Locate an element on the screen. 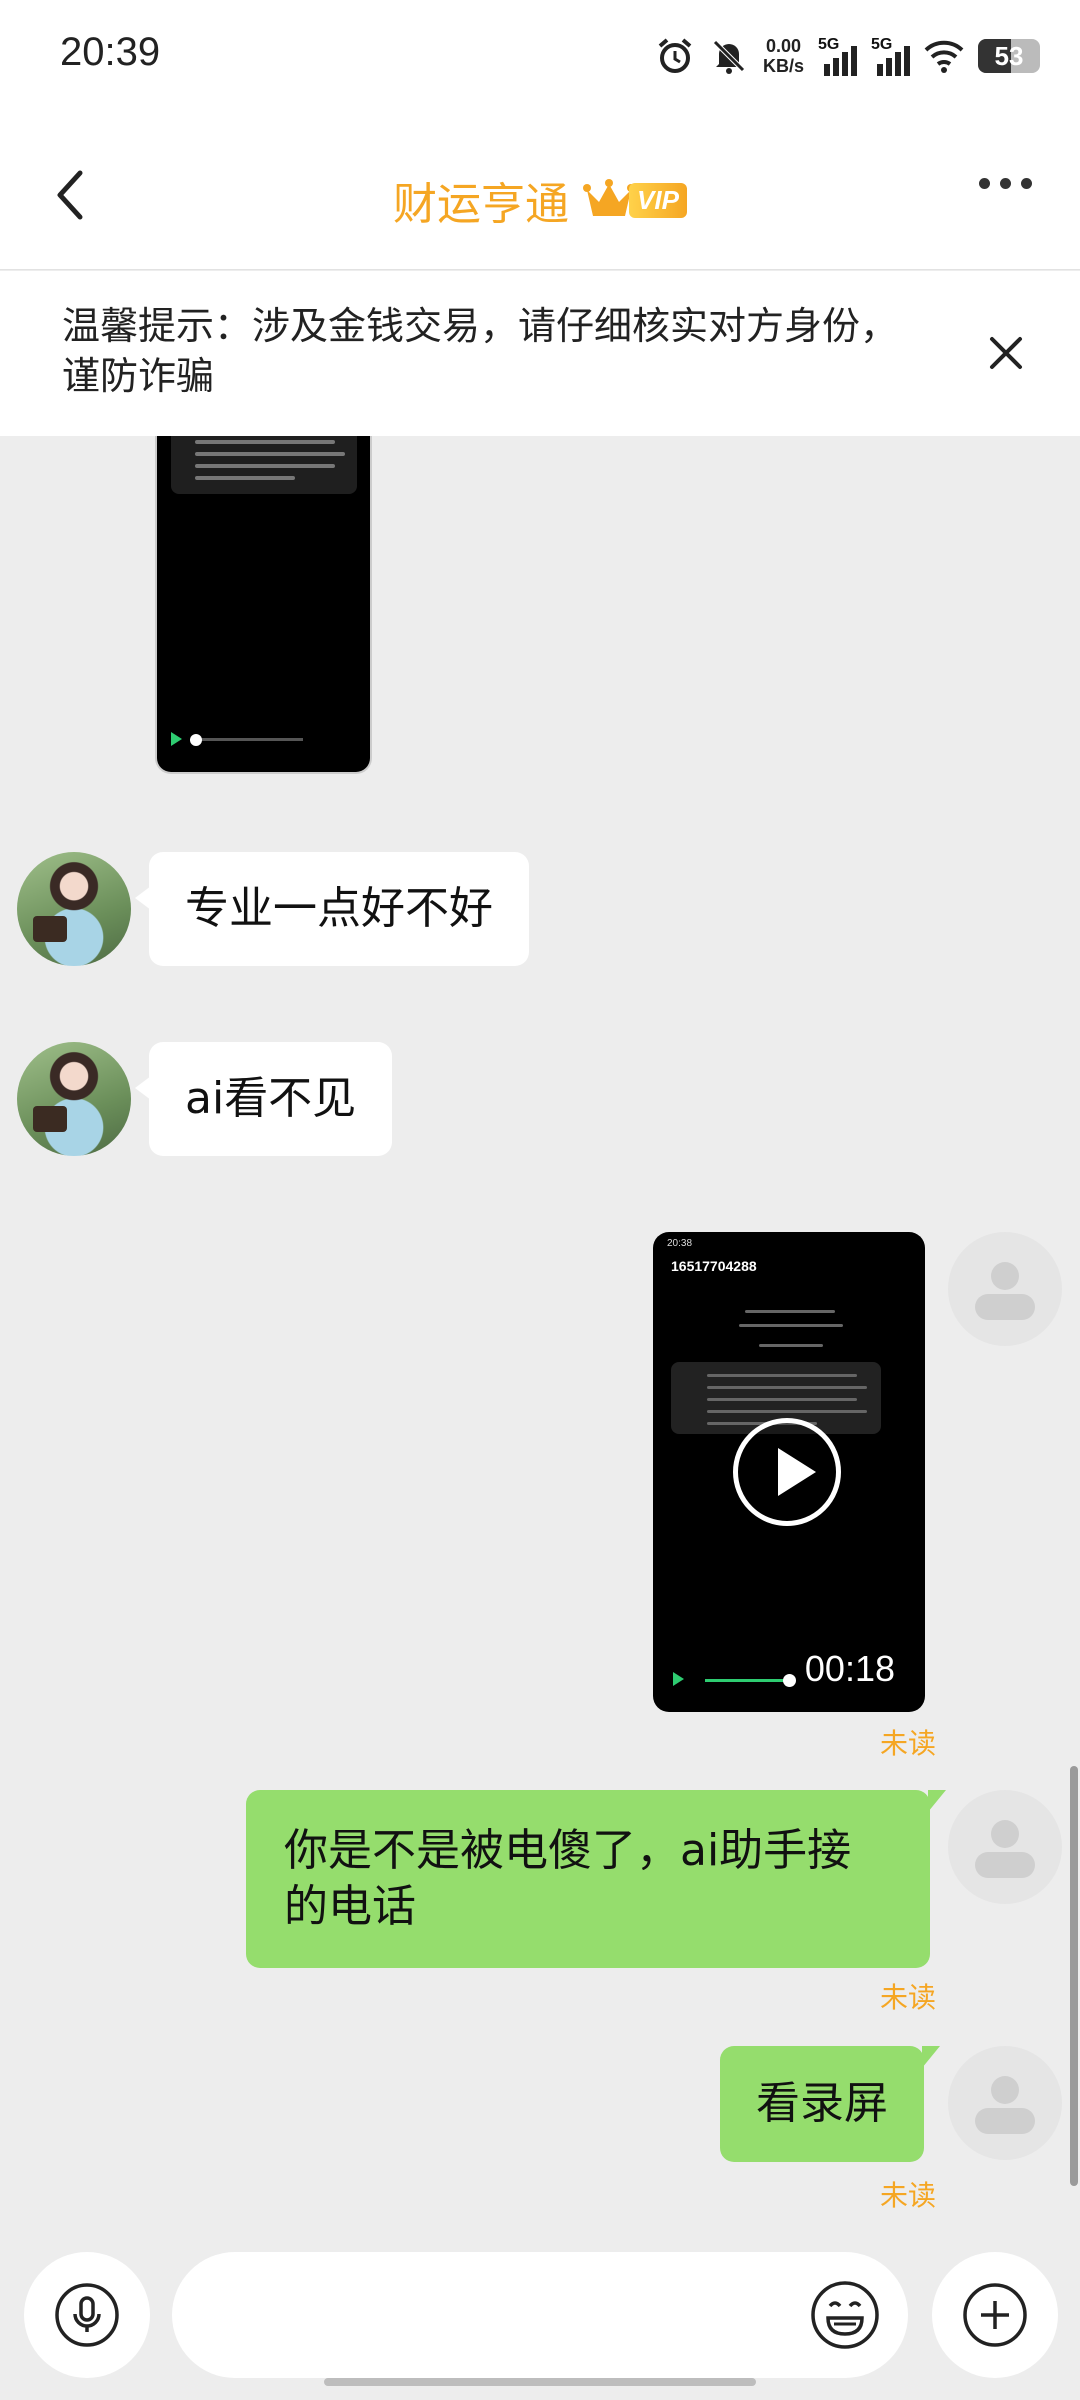  status-time: 20:39 is located at coordinates (110, 52).